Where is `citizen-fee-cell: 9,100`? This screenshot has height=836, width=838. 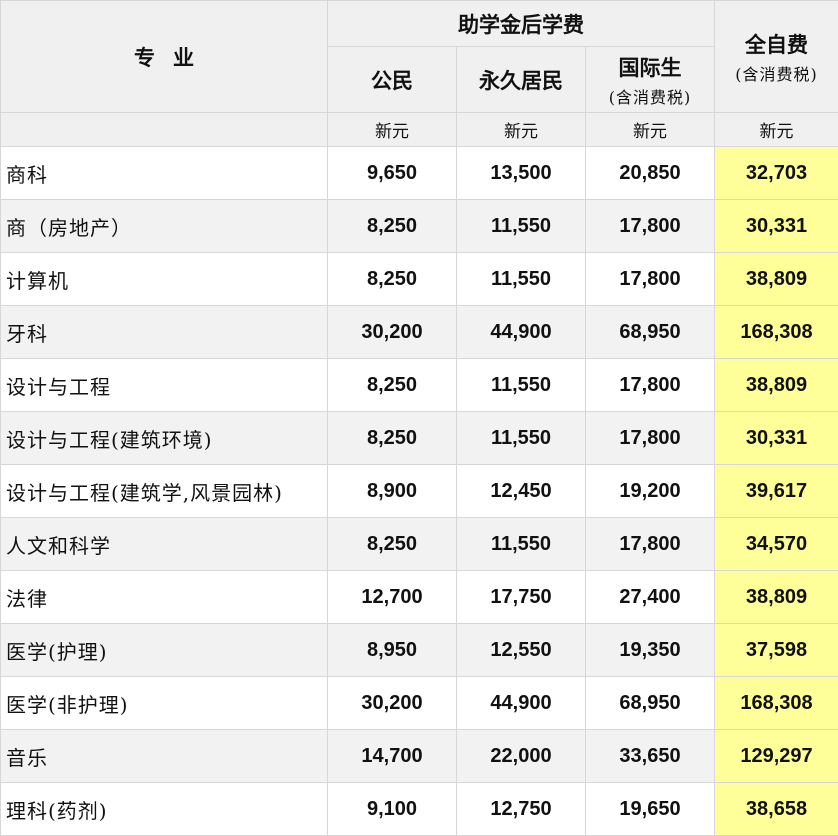 citizen-fee-cell: 9,100 is located at coordinates (392, 809).